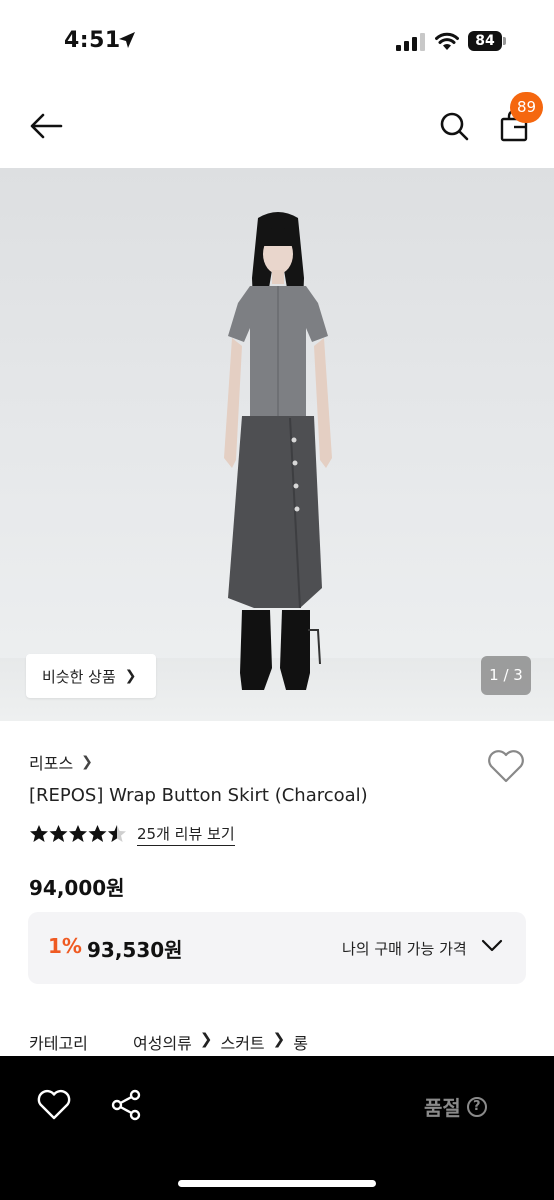 The height and width of the screenshot is (1200, 554). I want to click on help-icon: ?, so click(476, 1106).